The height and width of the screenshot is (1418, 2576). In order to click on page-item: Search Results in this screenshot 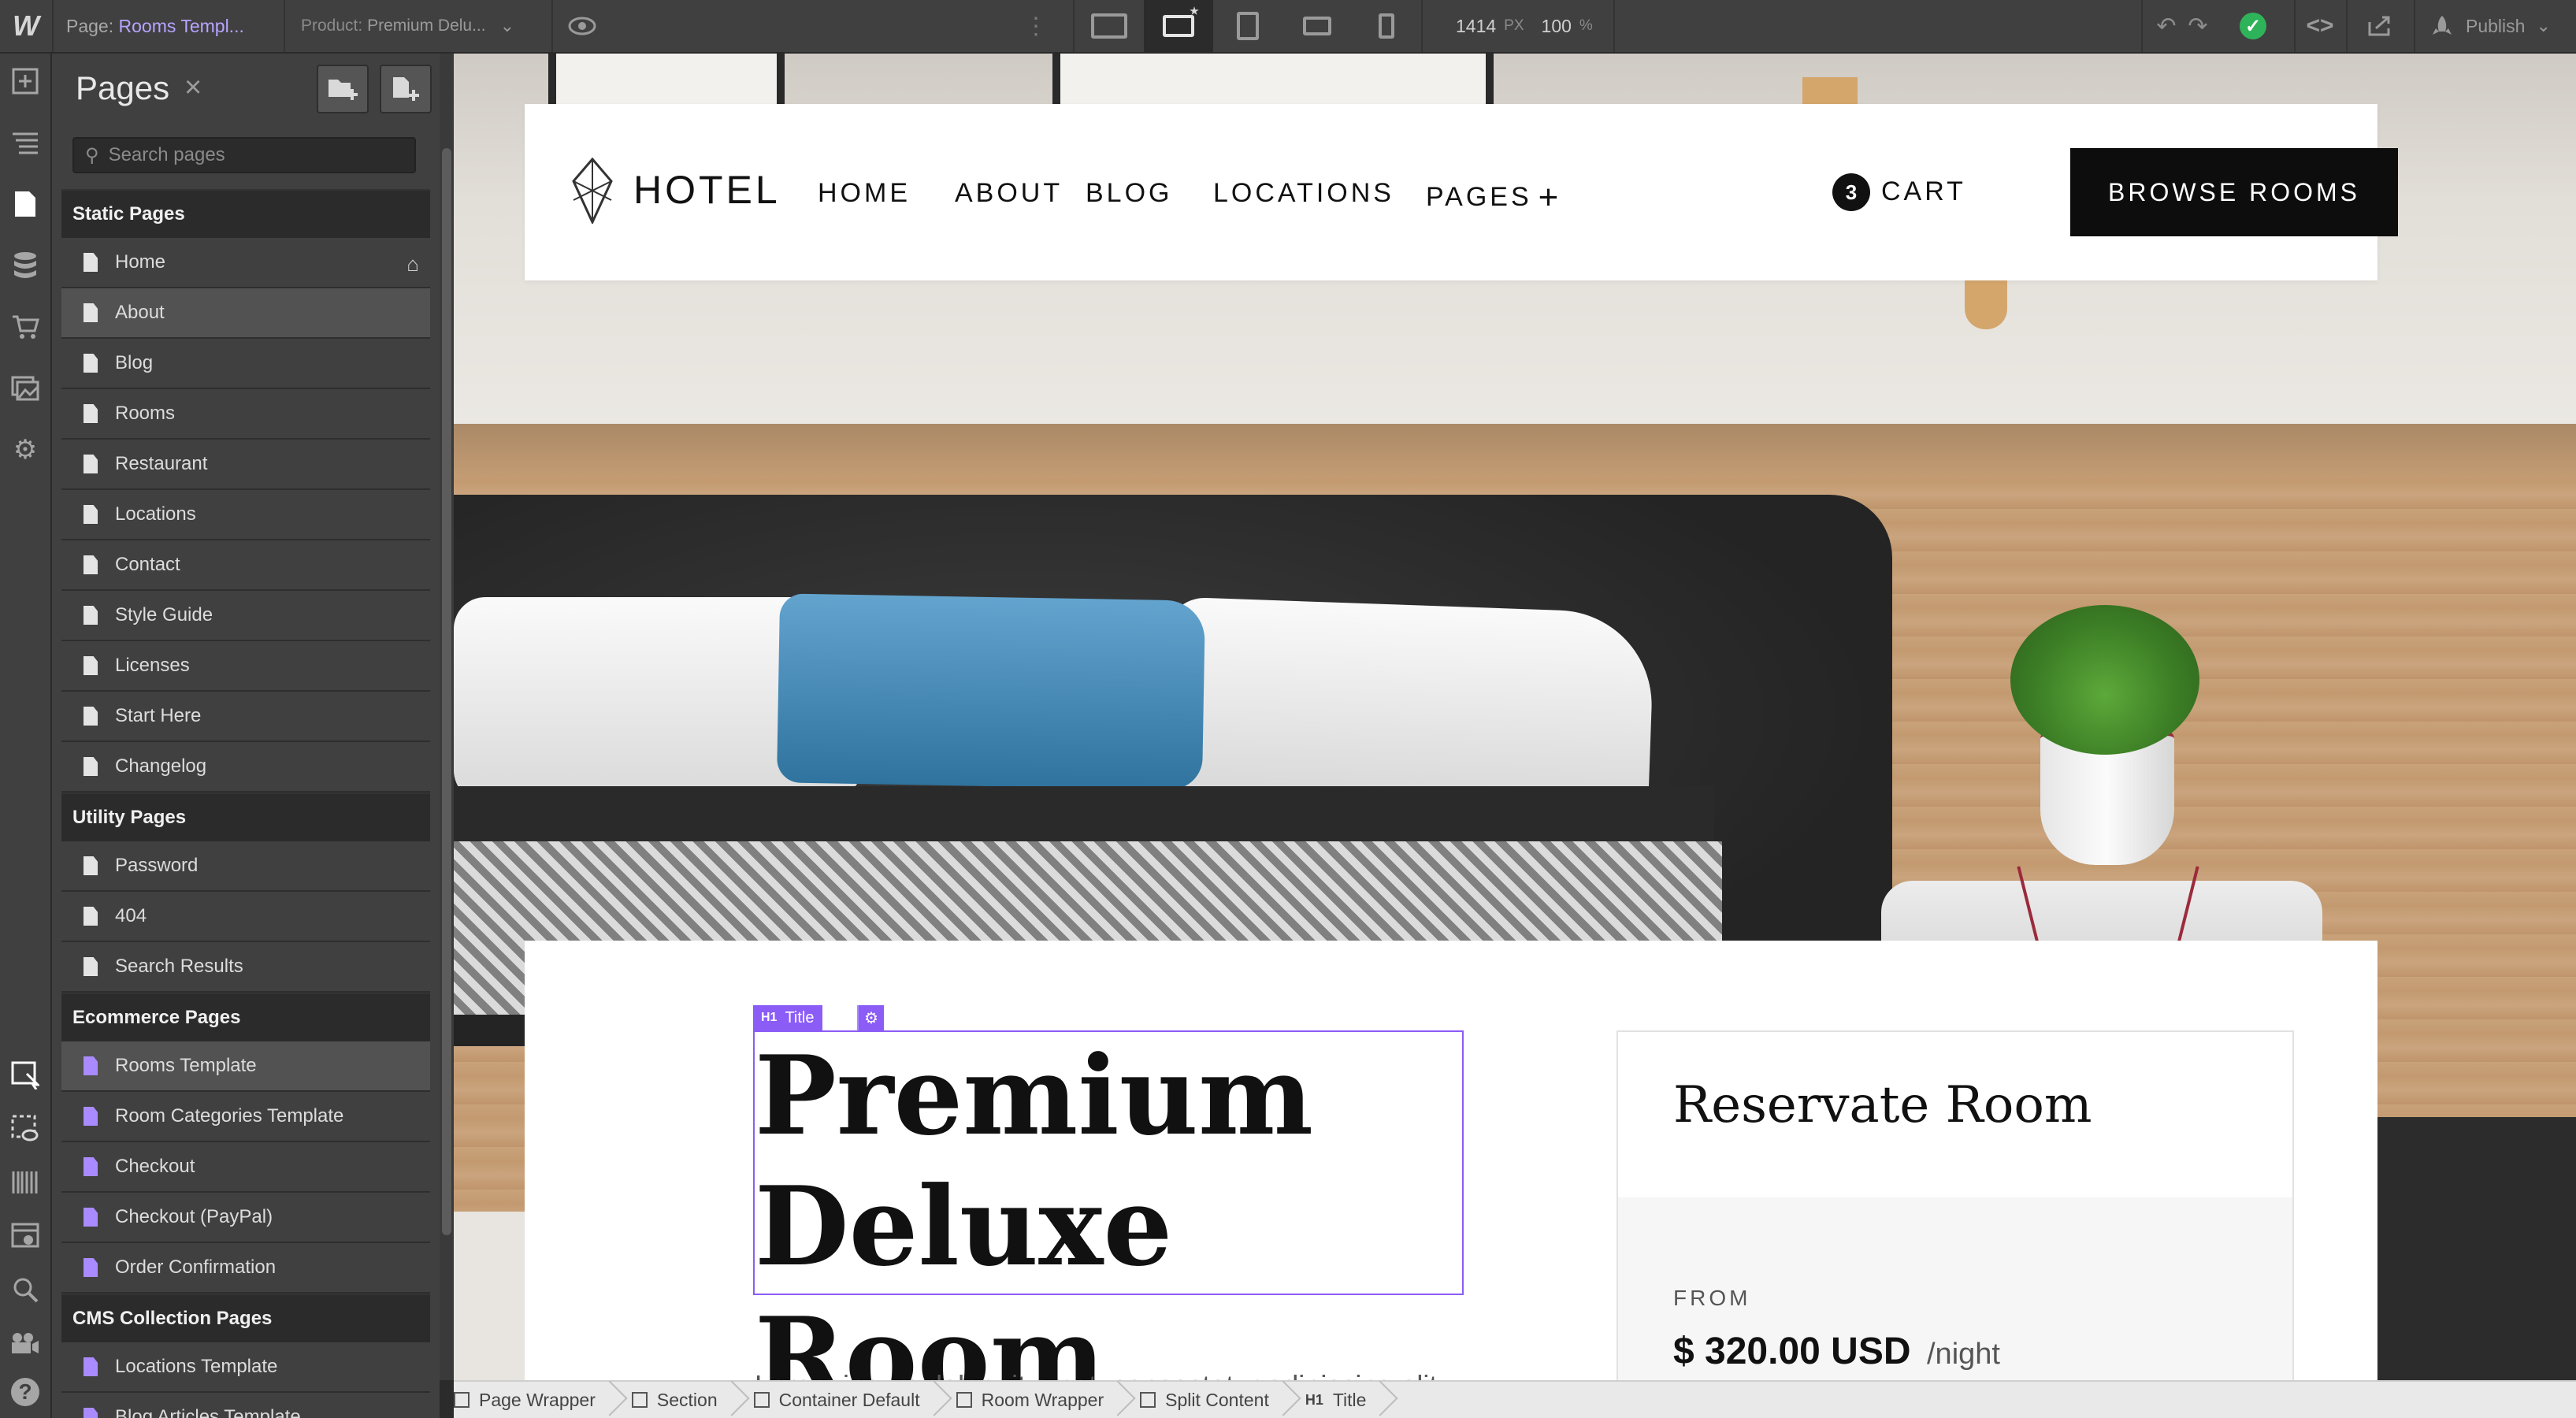, I will do `click(245, 967)`.